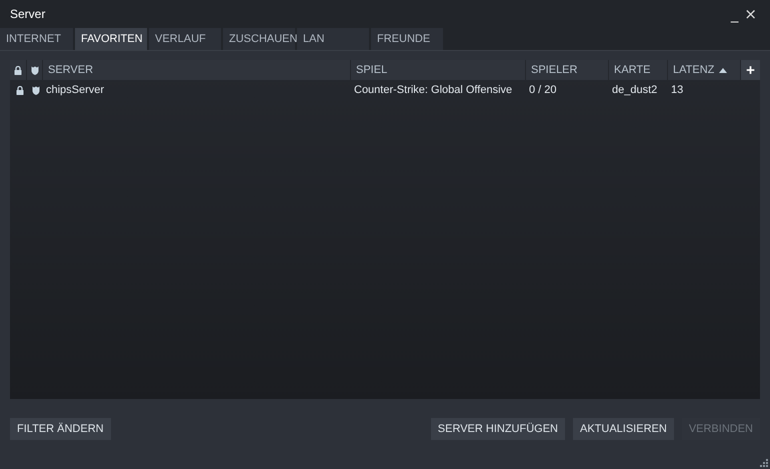 The width and height of the screenshot is (770, 469). What do you see at coordinates (372, 70) in the screenshot?
I see `column-header: SPIEL` at bounding box center [372, 70].